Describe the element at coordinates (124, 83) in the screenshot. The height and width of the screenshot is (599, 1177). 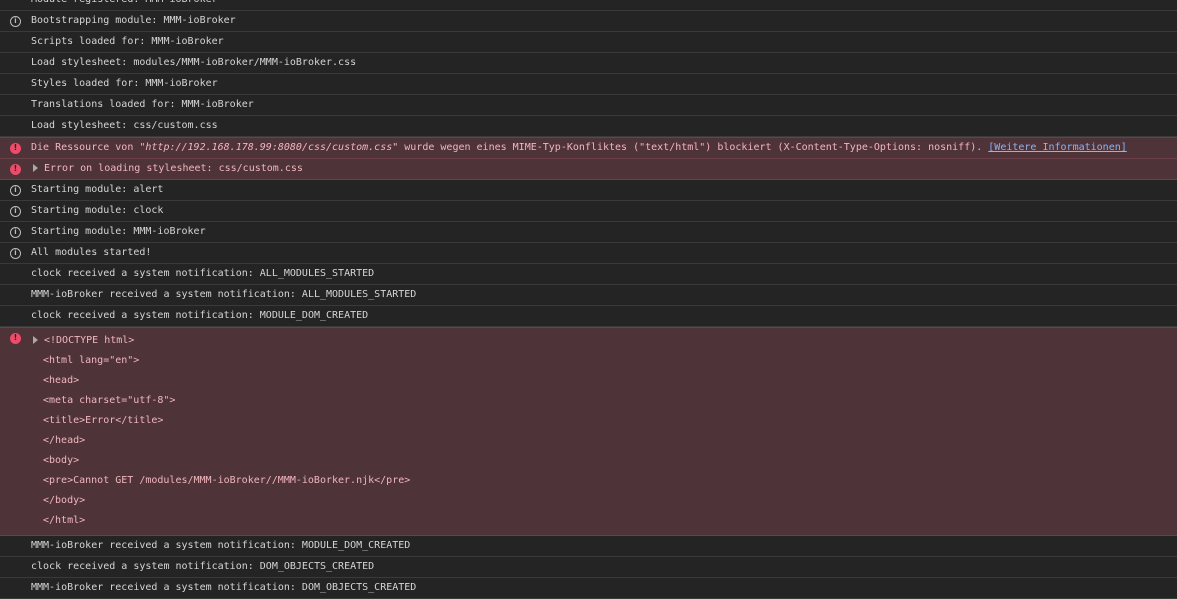
I see `log-message: Styles loaded for: MMM-ioBroker` at that location.